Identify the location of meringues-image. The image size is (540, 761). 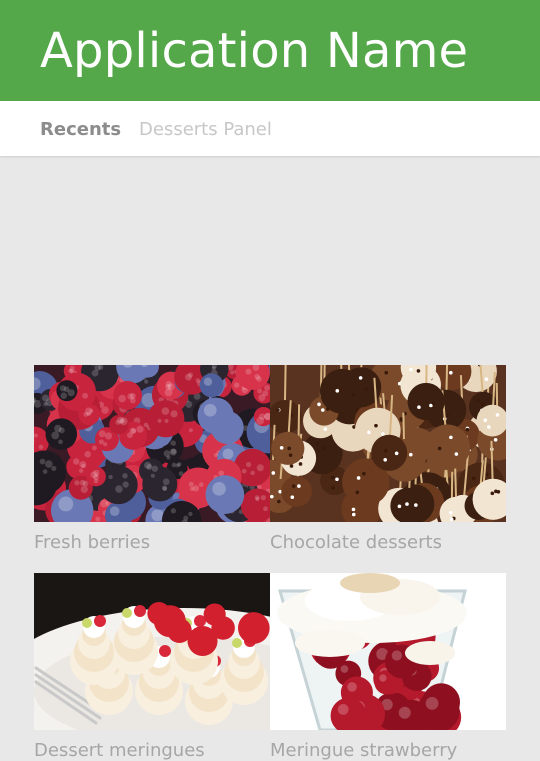
(152, 651).